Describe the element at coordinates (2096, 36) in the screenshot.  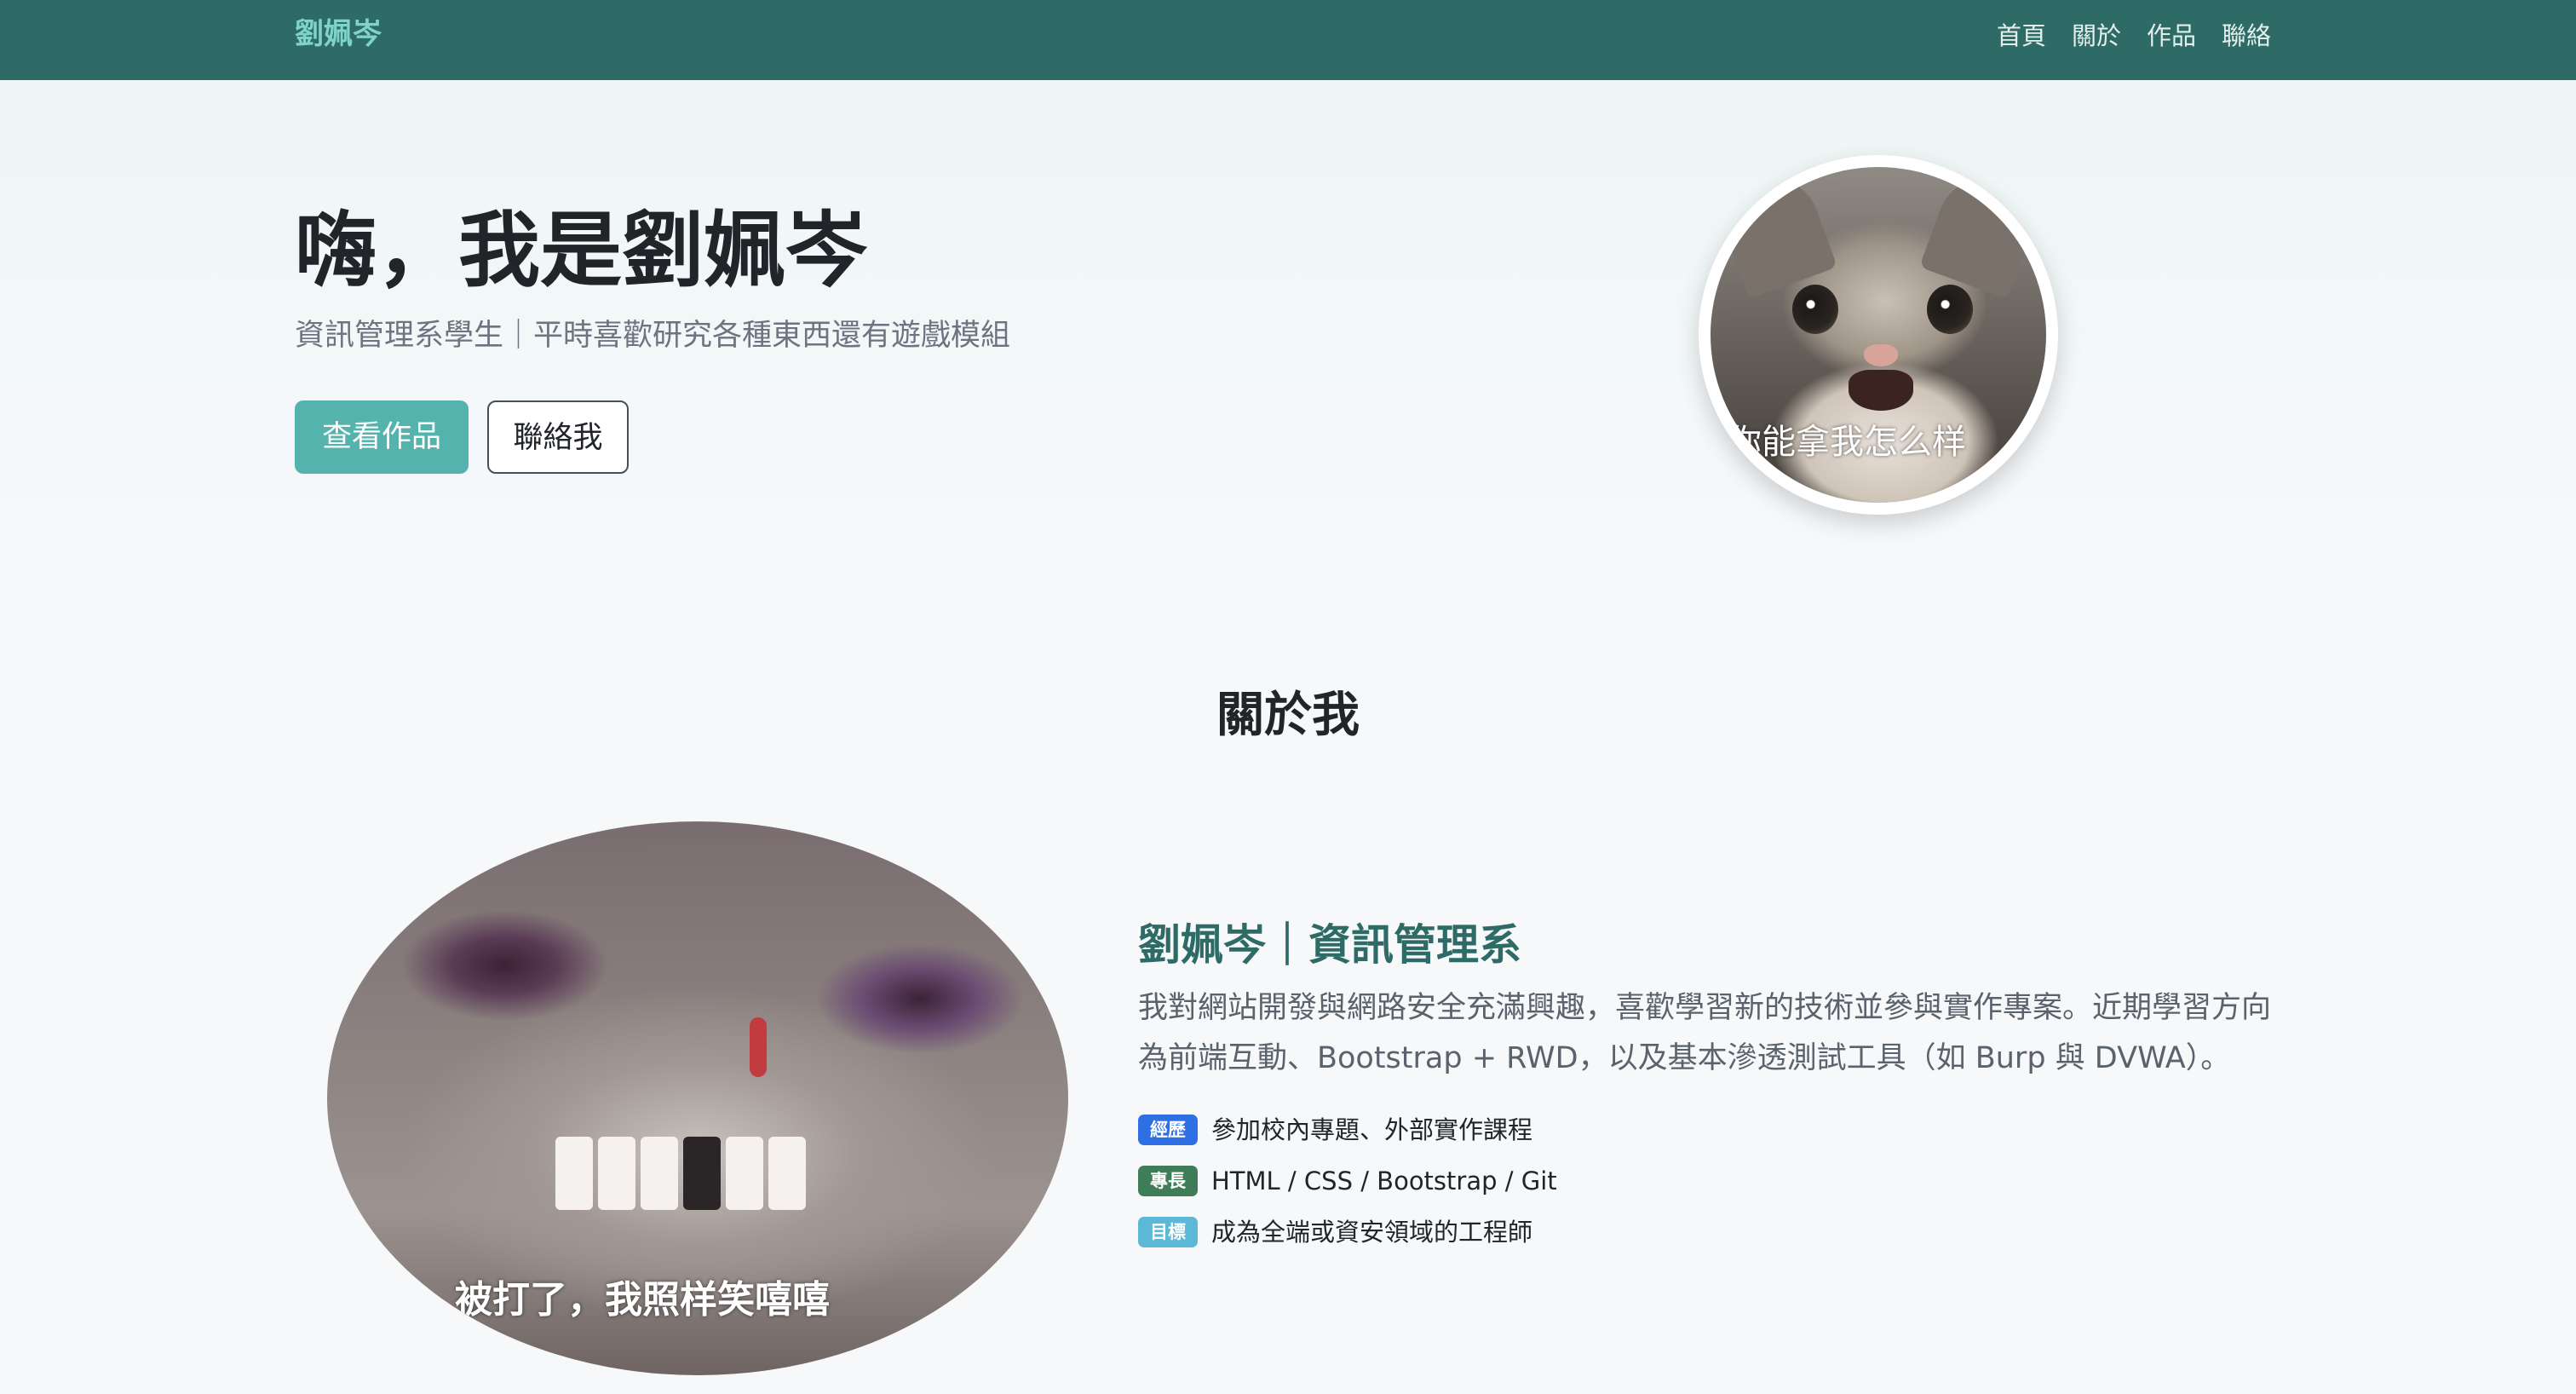
I see `nav-link-about: 關於` at that location.